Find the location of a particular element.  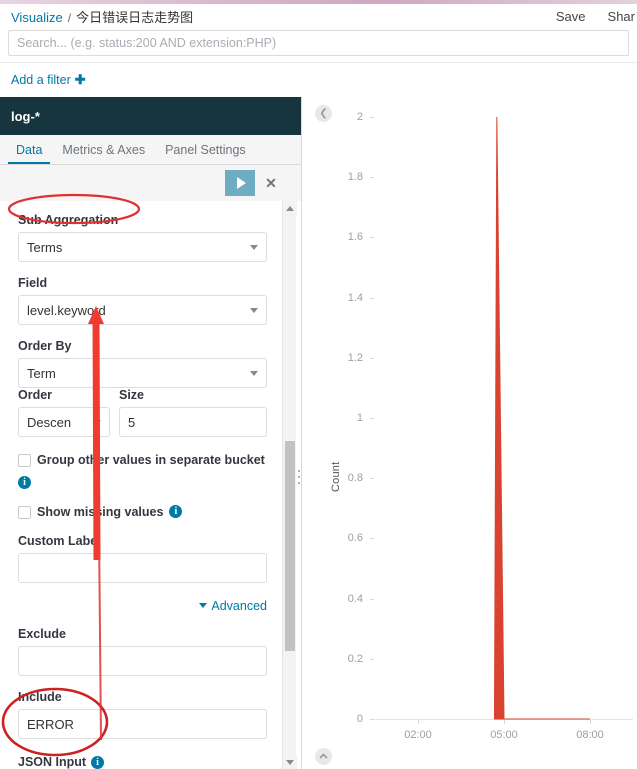

save-button: Save is located at coordinates (571, 16).